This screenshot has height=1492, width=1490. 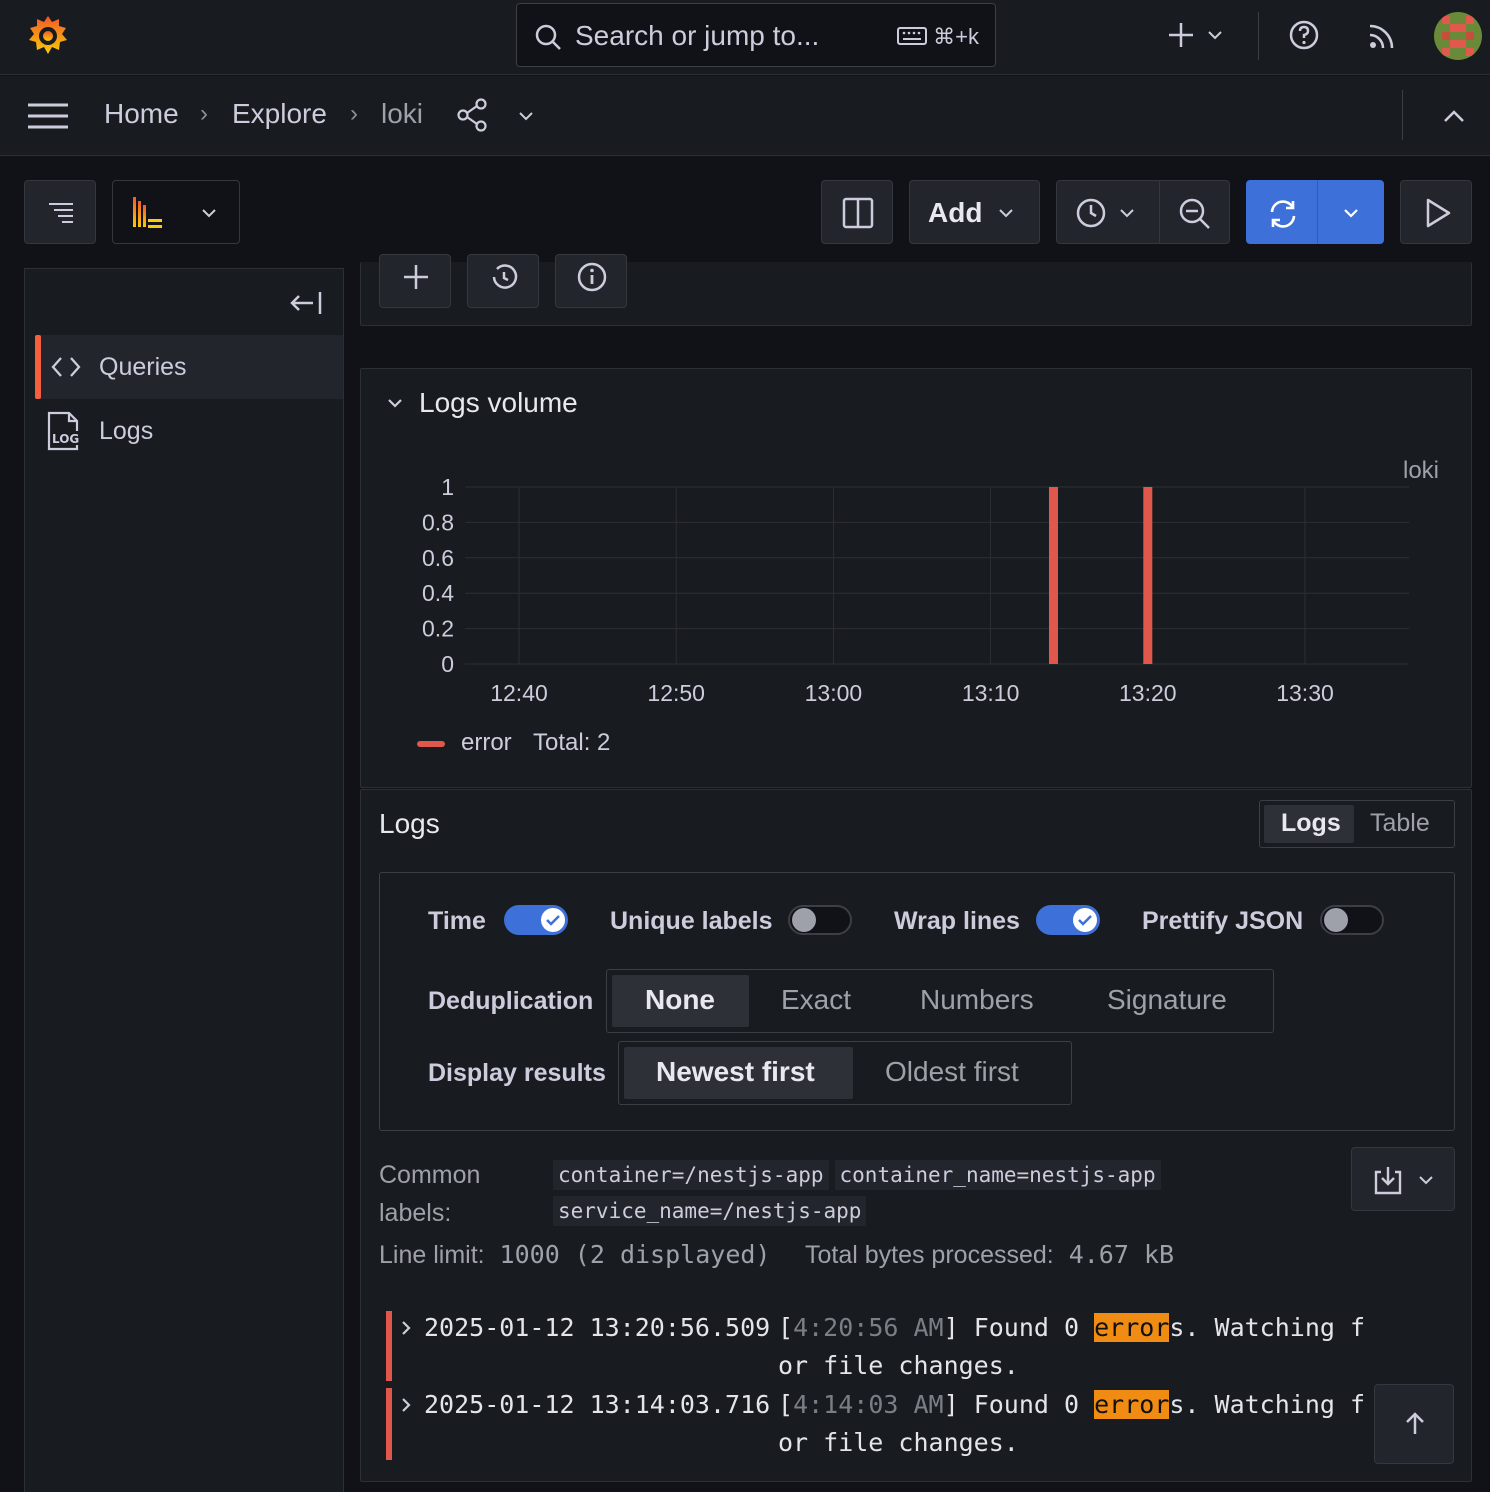 I want to click on menu-icon, so click(x=48, y=116).